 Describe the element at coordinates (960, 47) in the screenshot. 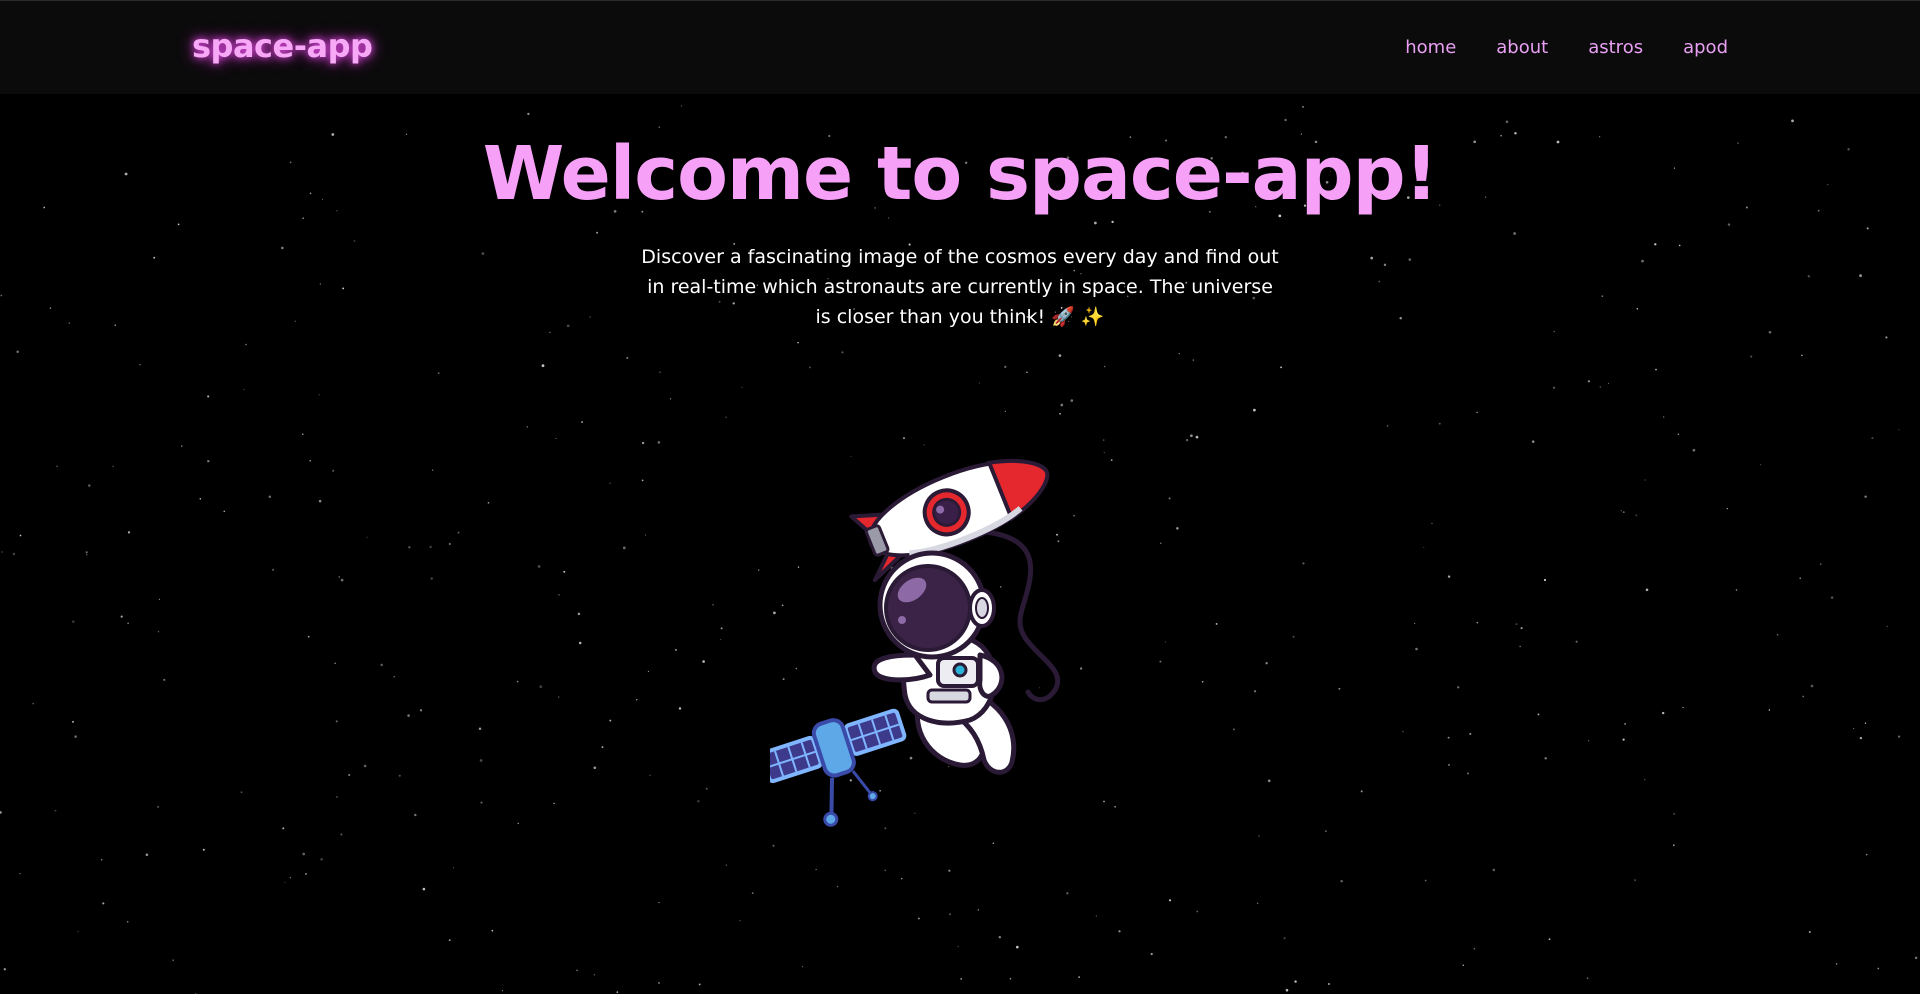

I see `navbar: space-app home about astros apod` at that location.